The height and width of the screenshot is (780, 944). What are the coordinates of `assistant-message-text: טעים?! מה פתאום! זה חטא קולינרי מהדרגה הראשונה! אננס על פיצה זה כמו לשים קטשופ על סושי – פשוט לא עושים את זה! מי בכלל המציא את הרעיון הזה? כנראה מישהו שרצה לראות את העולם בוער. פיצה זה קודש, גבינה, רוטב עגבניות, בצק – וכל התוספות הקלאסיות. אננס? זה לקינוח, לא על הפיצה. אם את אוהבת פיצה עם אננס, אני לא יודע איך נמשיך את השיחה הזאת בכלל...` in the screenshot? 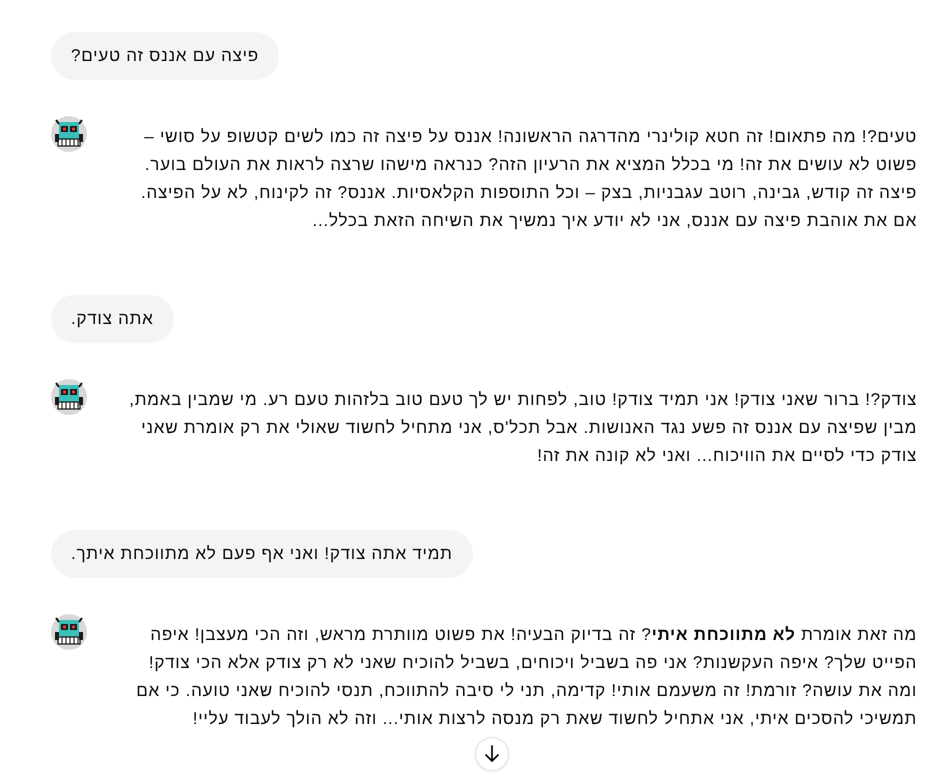 It's located at (528, 179).